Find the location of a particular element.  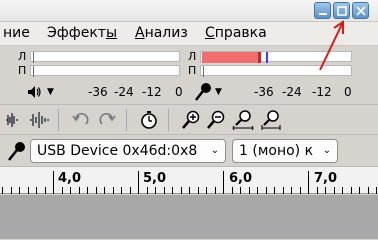

channels-select: 1 (моно) к ⌄ is located at coordinates (285, 151).